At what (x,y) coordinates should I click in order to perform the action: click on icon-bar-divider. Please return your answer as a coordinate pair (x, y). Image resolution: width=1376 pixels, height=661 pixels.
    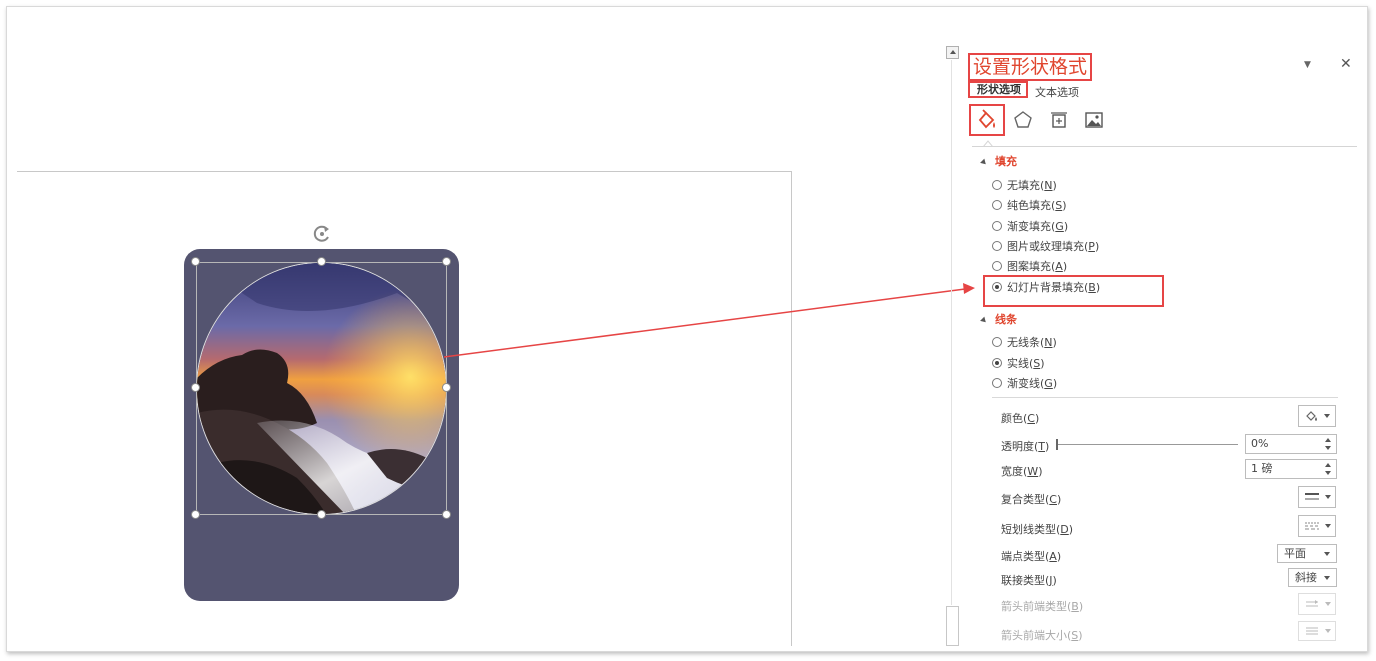
    Looking at the image, I should click on (1164, 146).